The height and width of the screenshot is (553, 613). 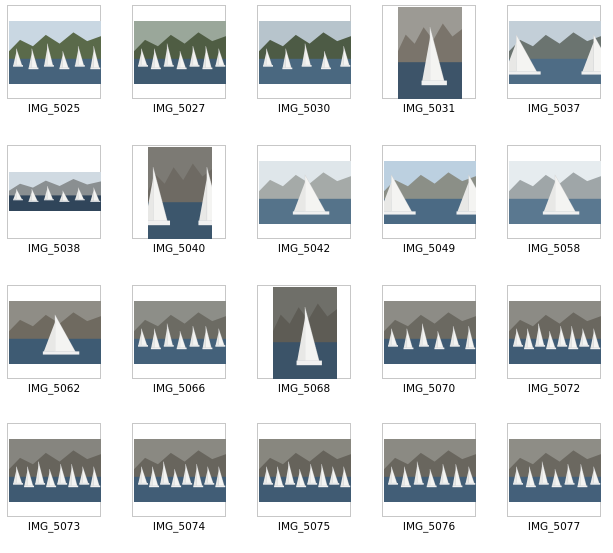 What do you see at coordinates (554, 527) in the screenshot?
I see `thumbnail-filename-label: IMG_5077` at bounding box center [554, 527].